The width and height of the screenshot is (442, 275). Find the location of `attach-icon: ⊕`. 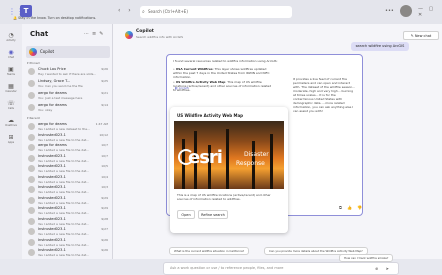

attach-icon: ⊕ is located at coordinates (378, 268).